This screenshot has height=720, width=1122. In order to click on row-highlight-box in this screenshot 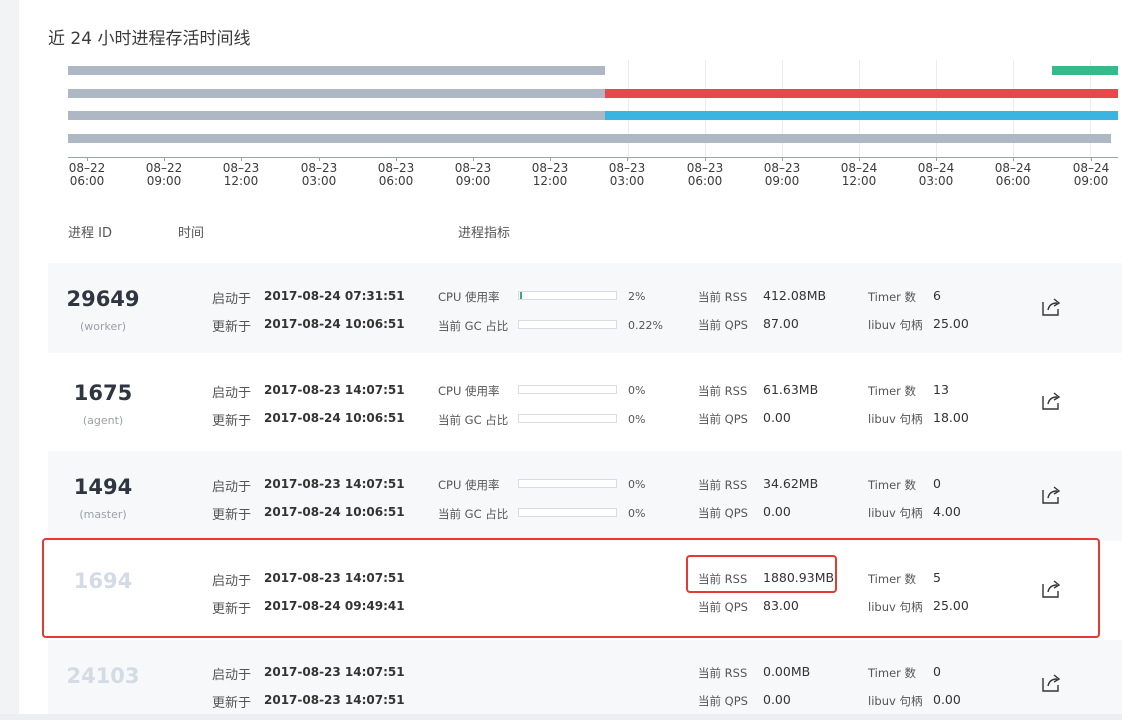, I will do `click(571, 588)`.